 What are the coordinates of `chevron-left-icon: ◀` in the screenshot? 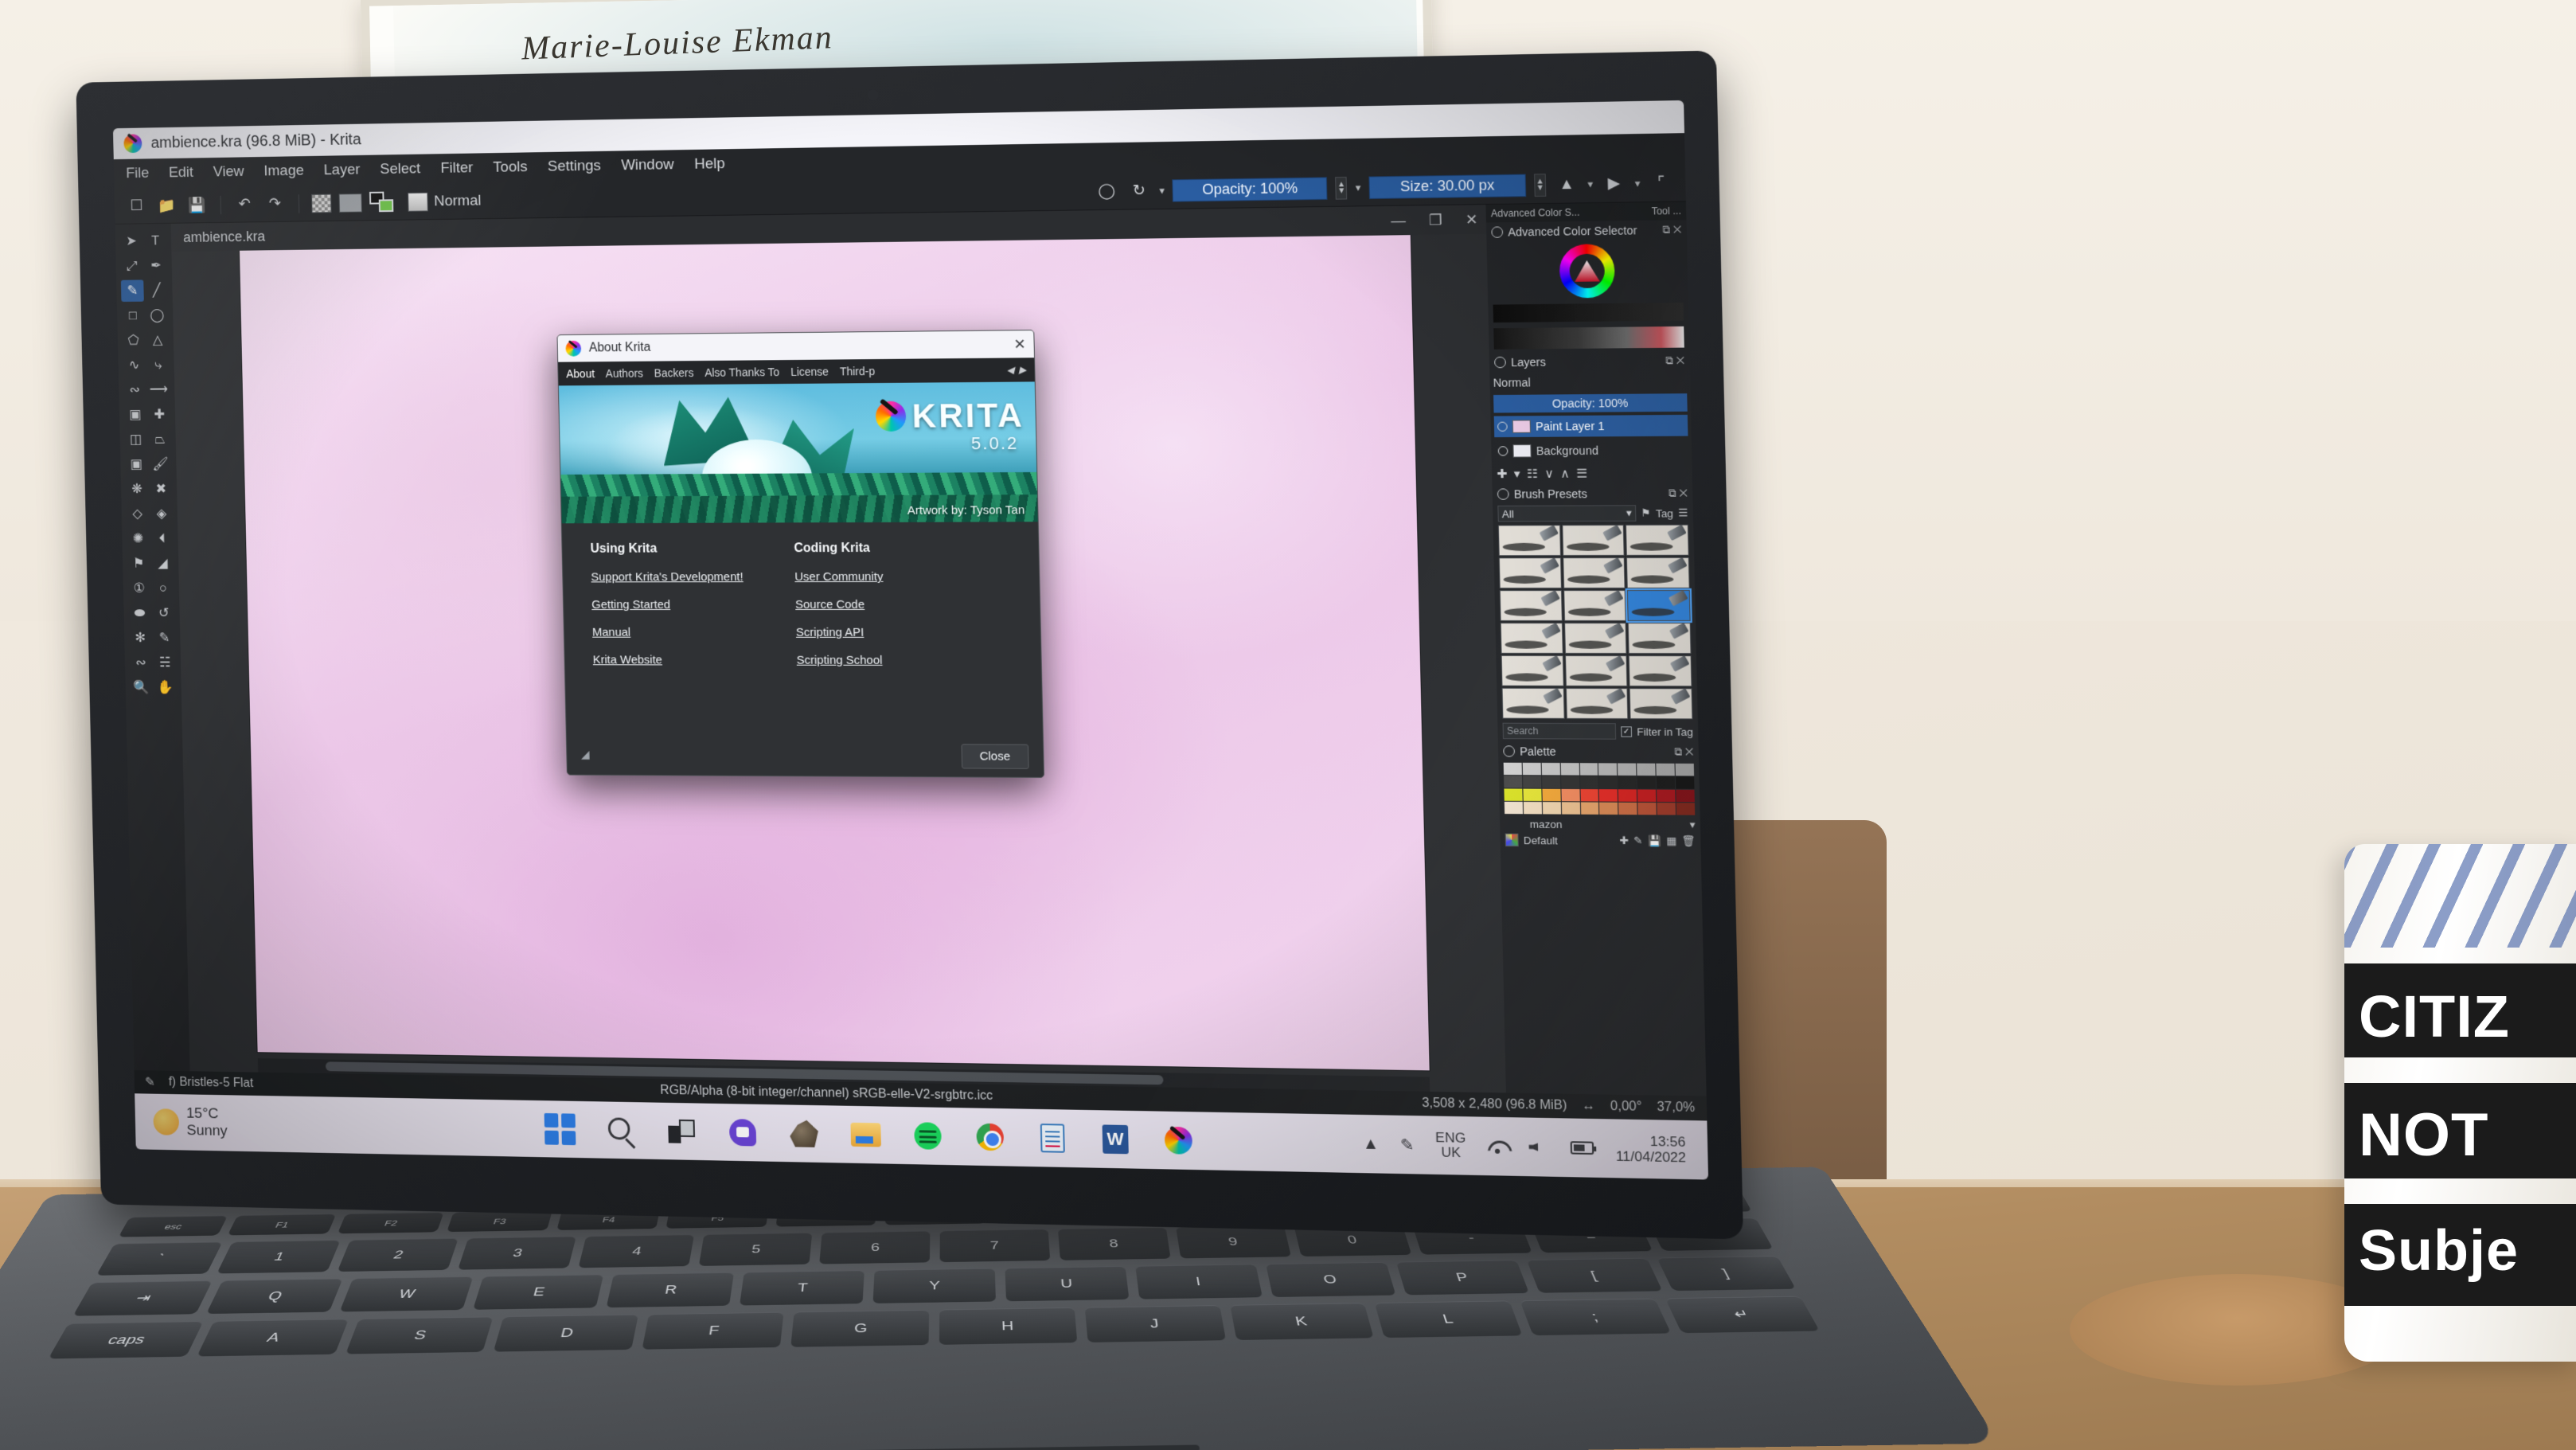 It's located at (1010, 370).